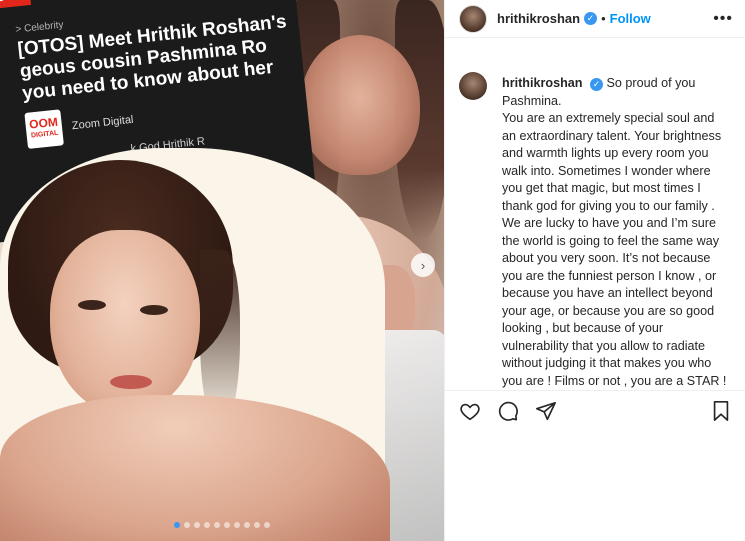  I want to click on like-button, so click(470, 411).